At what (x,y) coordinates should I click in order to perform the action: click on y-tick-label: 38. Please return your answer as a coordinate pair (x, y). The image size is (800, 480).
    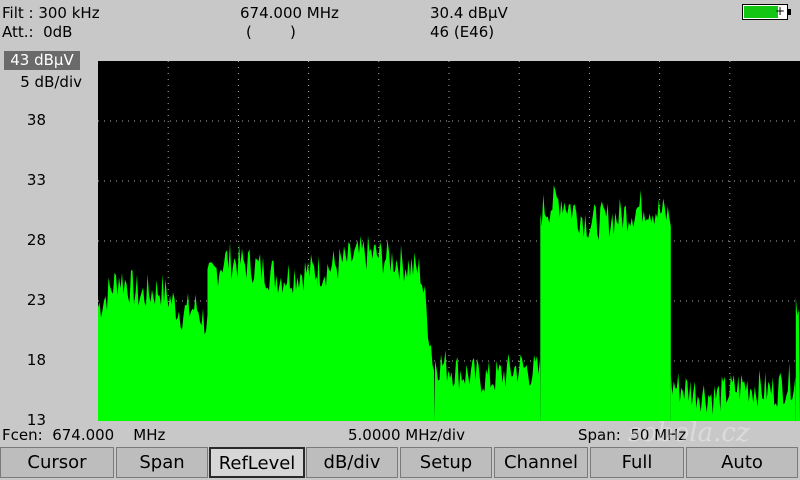
    Looking at the image, I should click on (36, 120).